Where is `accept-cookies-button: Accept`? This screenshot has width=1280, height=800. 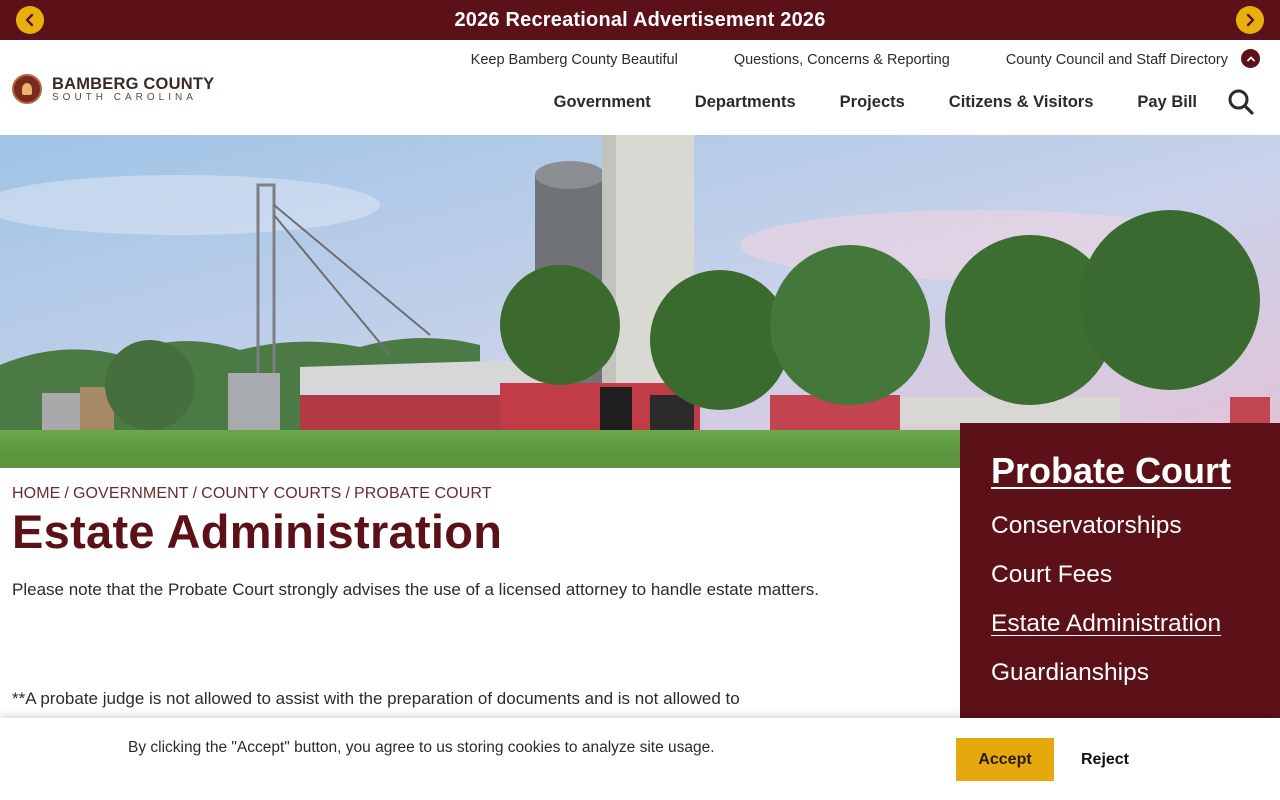 accept-cookies-button: Accept is located at coordinates (1005, 759).